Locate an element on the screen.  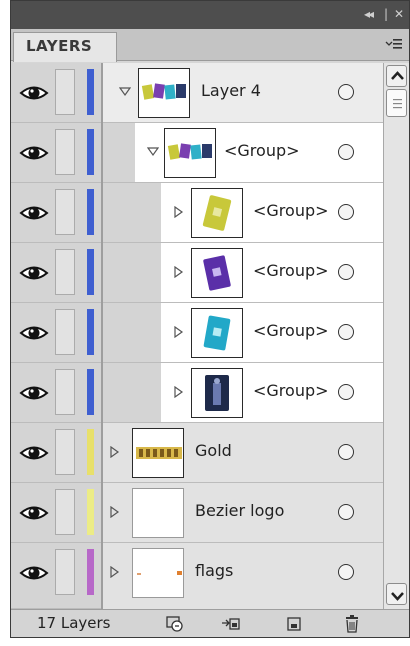
scroll-up-button is located at coordinates (396, 76).